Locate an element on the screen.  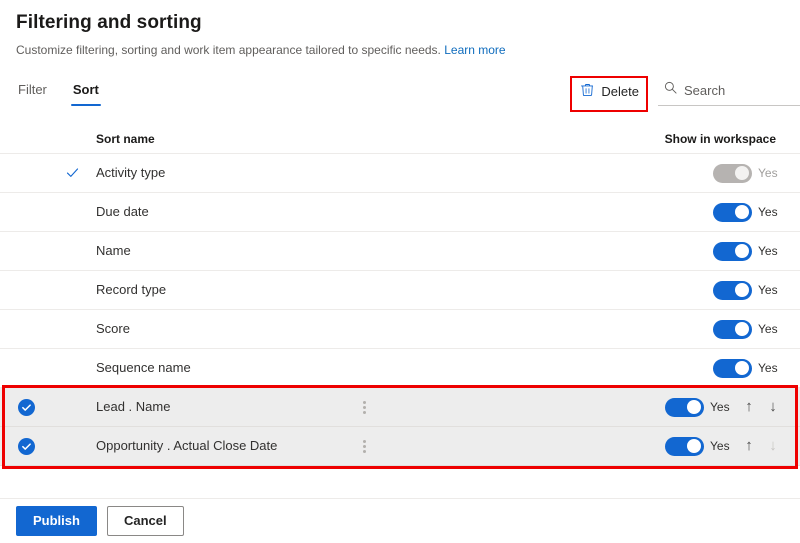
table-row: Sequence name Yes is located at coordinates (400, 368).